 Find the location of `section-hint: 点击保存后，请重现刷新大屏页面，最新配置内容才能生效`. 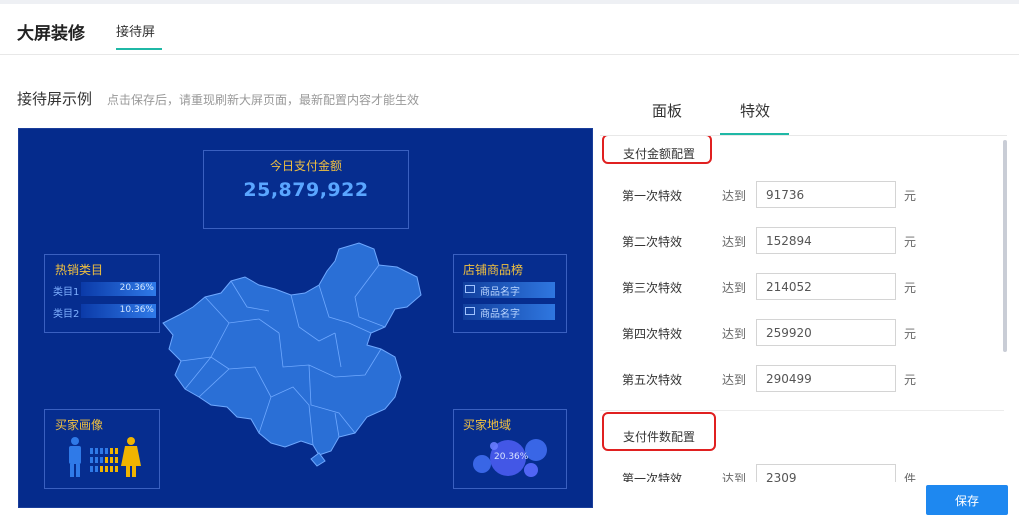

section-hint: 点击保存后，请重现刷新大屏页面，最新配置内容才能生效 is located at coordinates (263, 100).